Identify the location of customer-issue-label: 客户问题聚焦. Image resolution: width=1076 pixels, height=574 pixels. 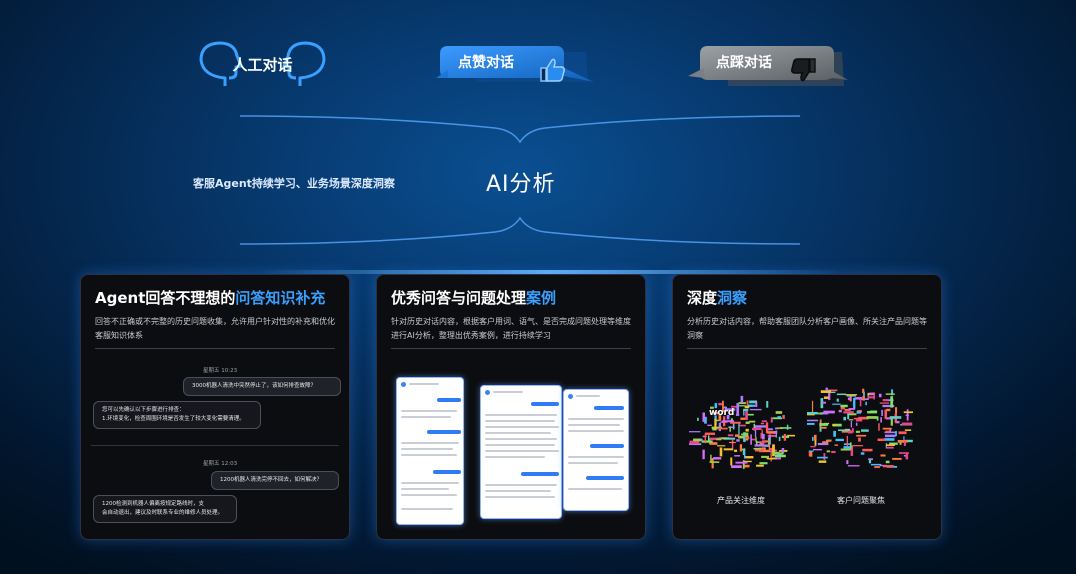
(861, 500).